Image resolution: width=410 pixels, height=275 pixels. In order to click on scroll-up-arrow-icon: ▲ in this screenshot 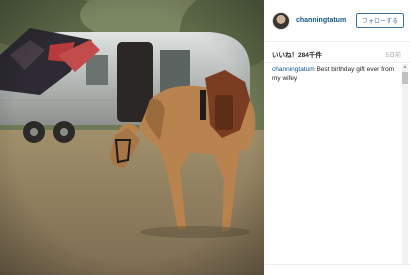, I will do `click(405, 67)`.